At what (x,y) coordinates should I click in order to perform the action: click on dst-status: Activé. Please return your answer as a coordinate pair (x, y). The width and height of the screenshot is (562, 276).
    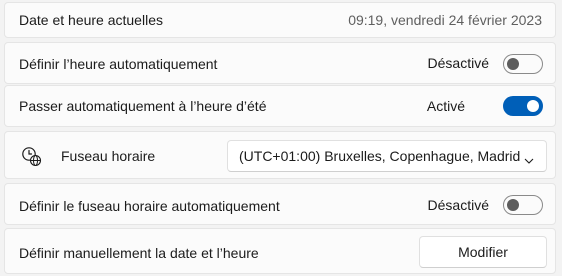
    Looking at the image, I should click on (445, 106).